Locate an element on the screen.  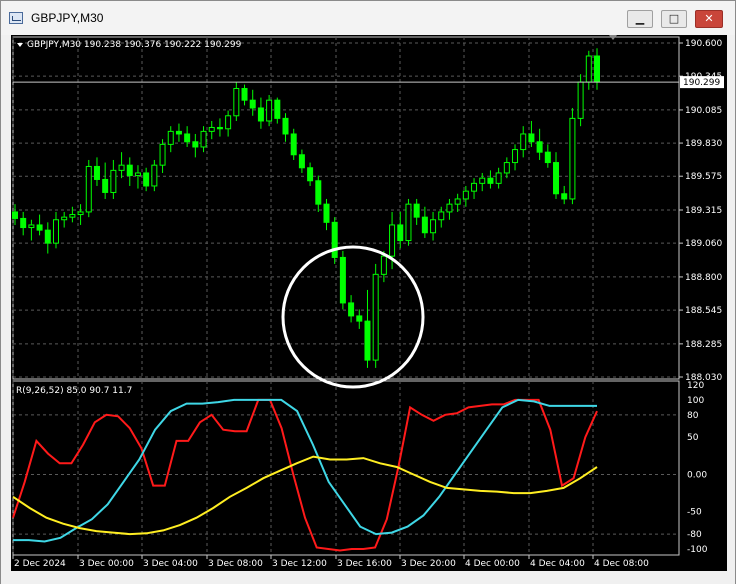
time-axis-label: 4 Dec 04:00 is located at coordinates (557, 564).